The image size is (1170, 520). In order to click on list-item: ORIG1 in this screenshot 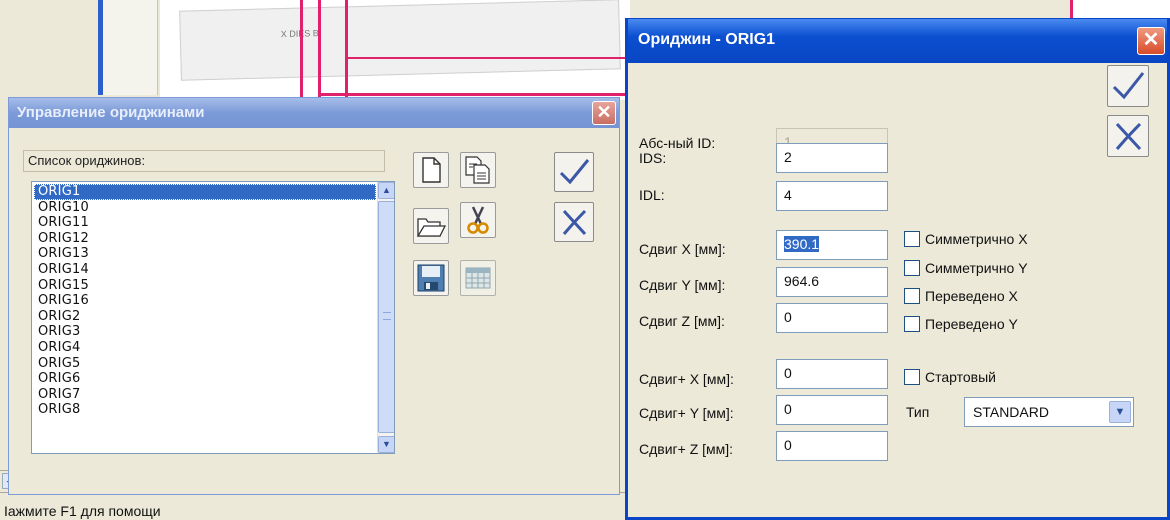, I will do `click(205, 192)`.